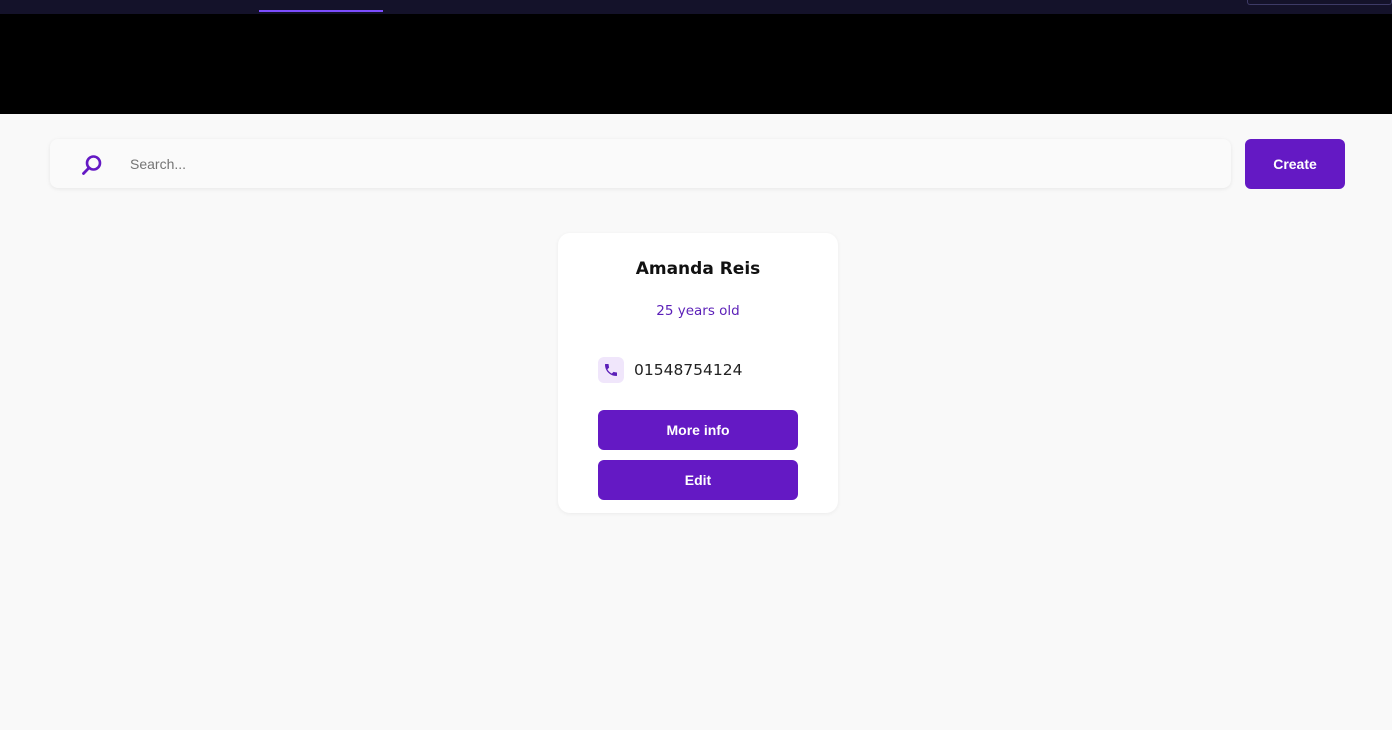 This screenshot has height=730, width=1392. What do you see at coordinates (675, 163) in the screenshot?
I see `search-input` at bounding box center [675, 163].